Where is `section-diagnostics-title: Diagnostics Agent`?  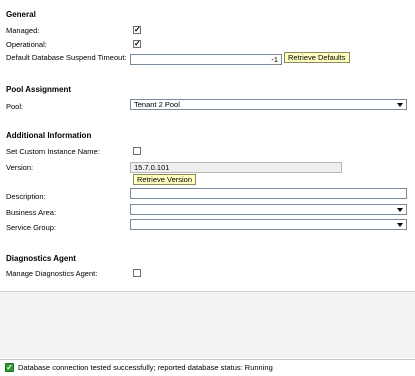
section-diagnostics-title: Diagnostics Agent is located at coordinates (41, 258).